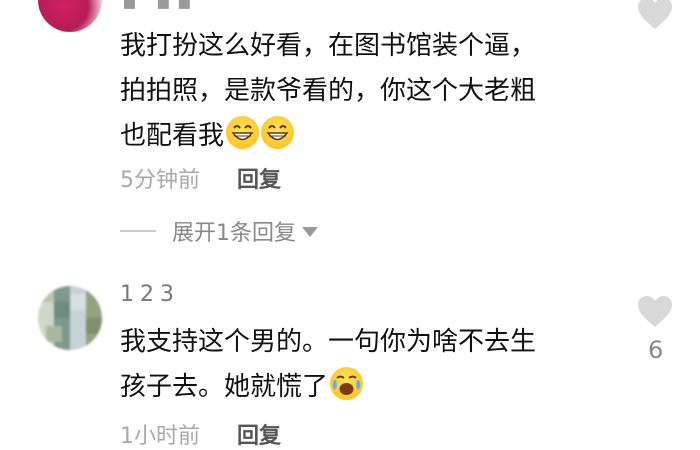 The image size is (700, 450). Describe the element at coordinates (150, 294) in the screenshot. I see `username: 123` at that location.